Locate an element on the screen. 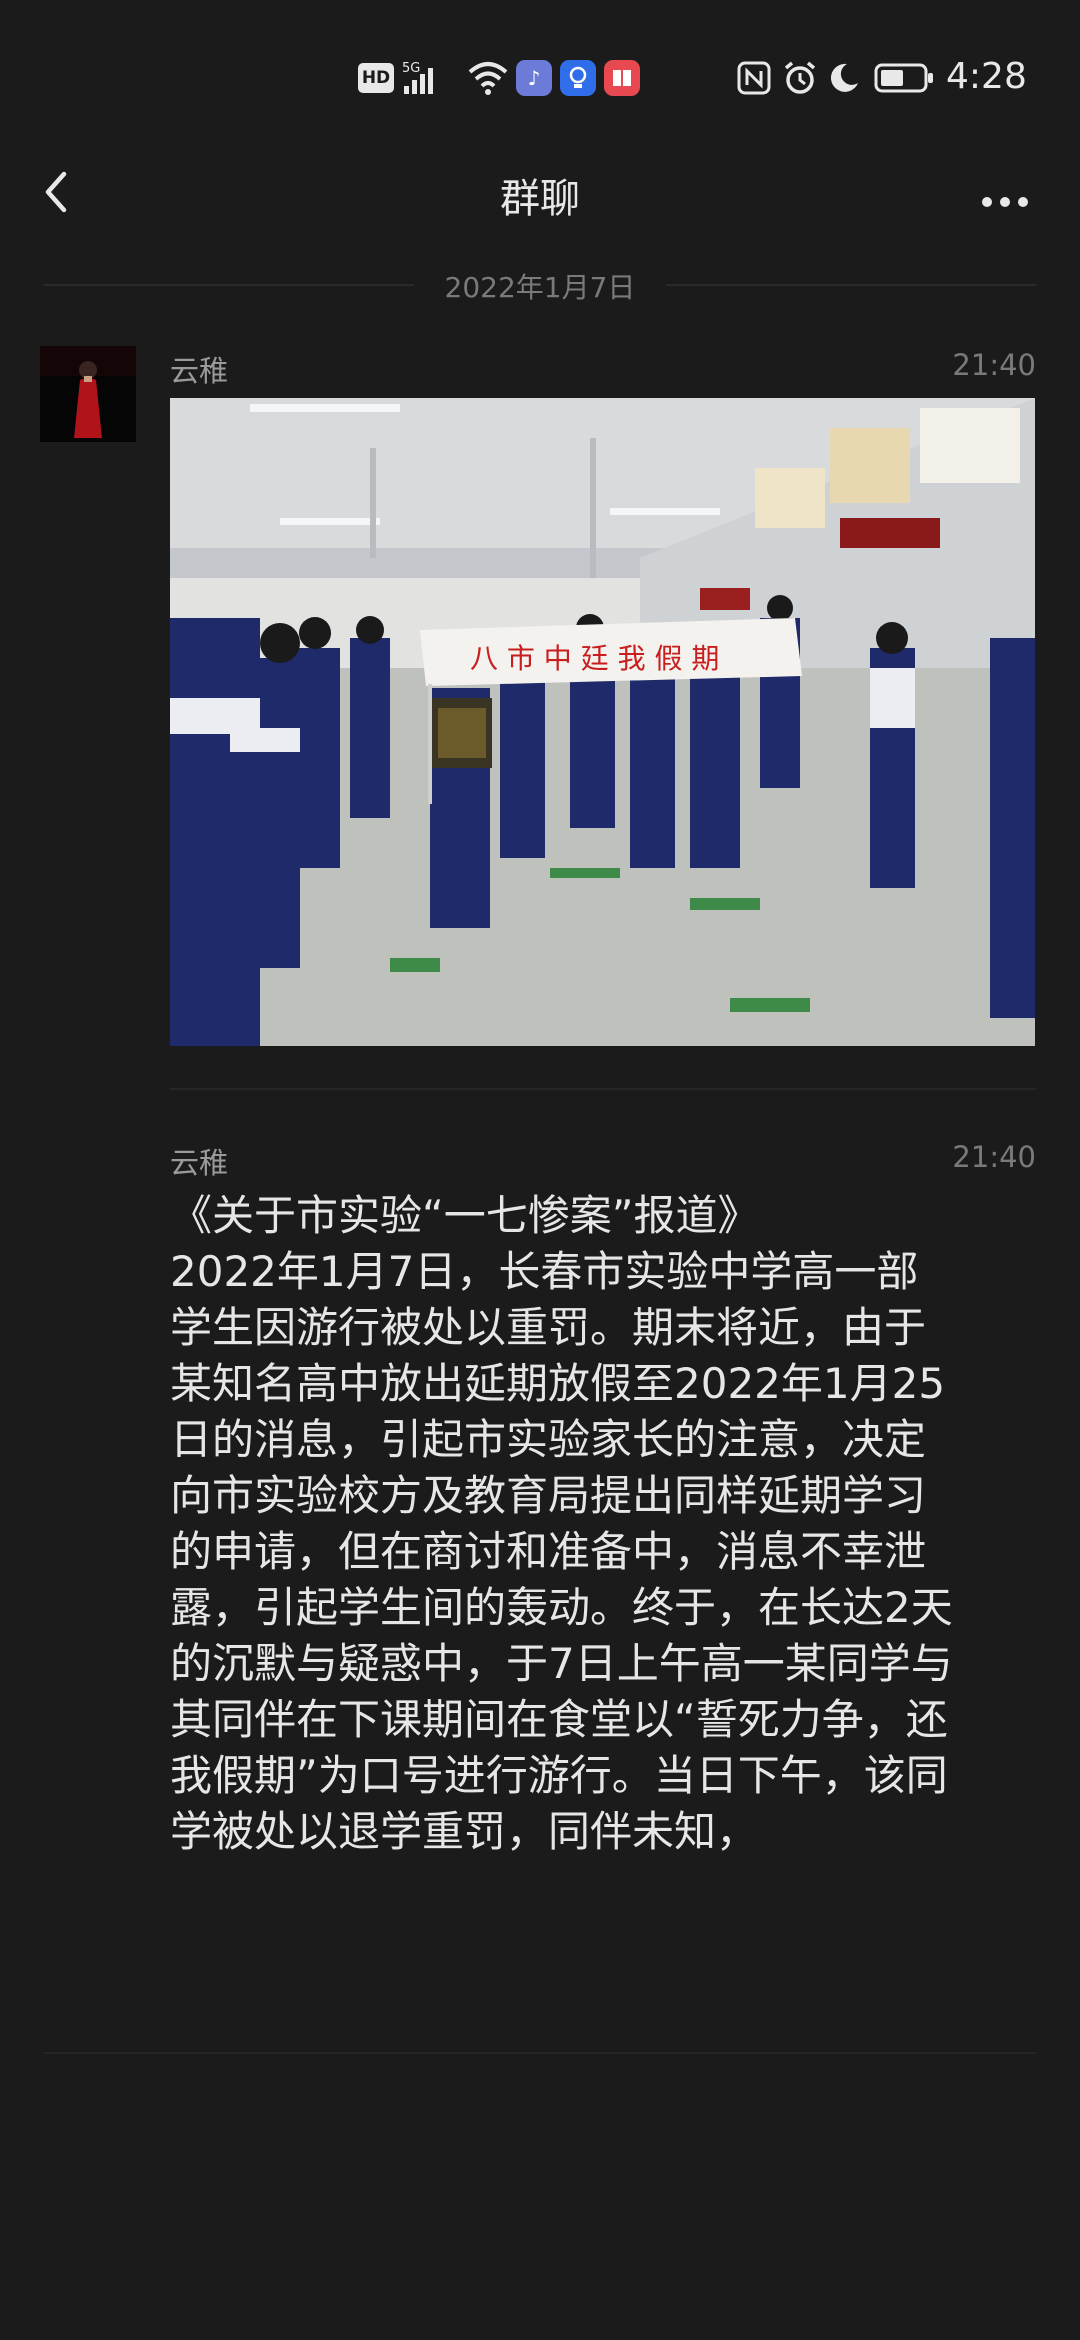  navigation-bar: 群聊 is located at coordinates (540, 191).